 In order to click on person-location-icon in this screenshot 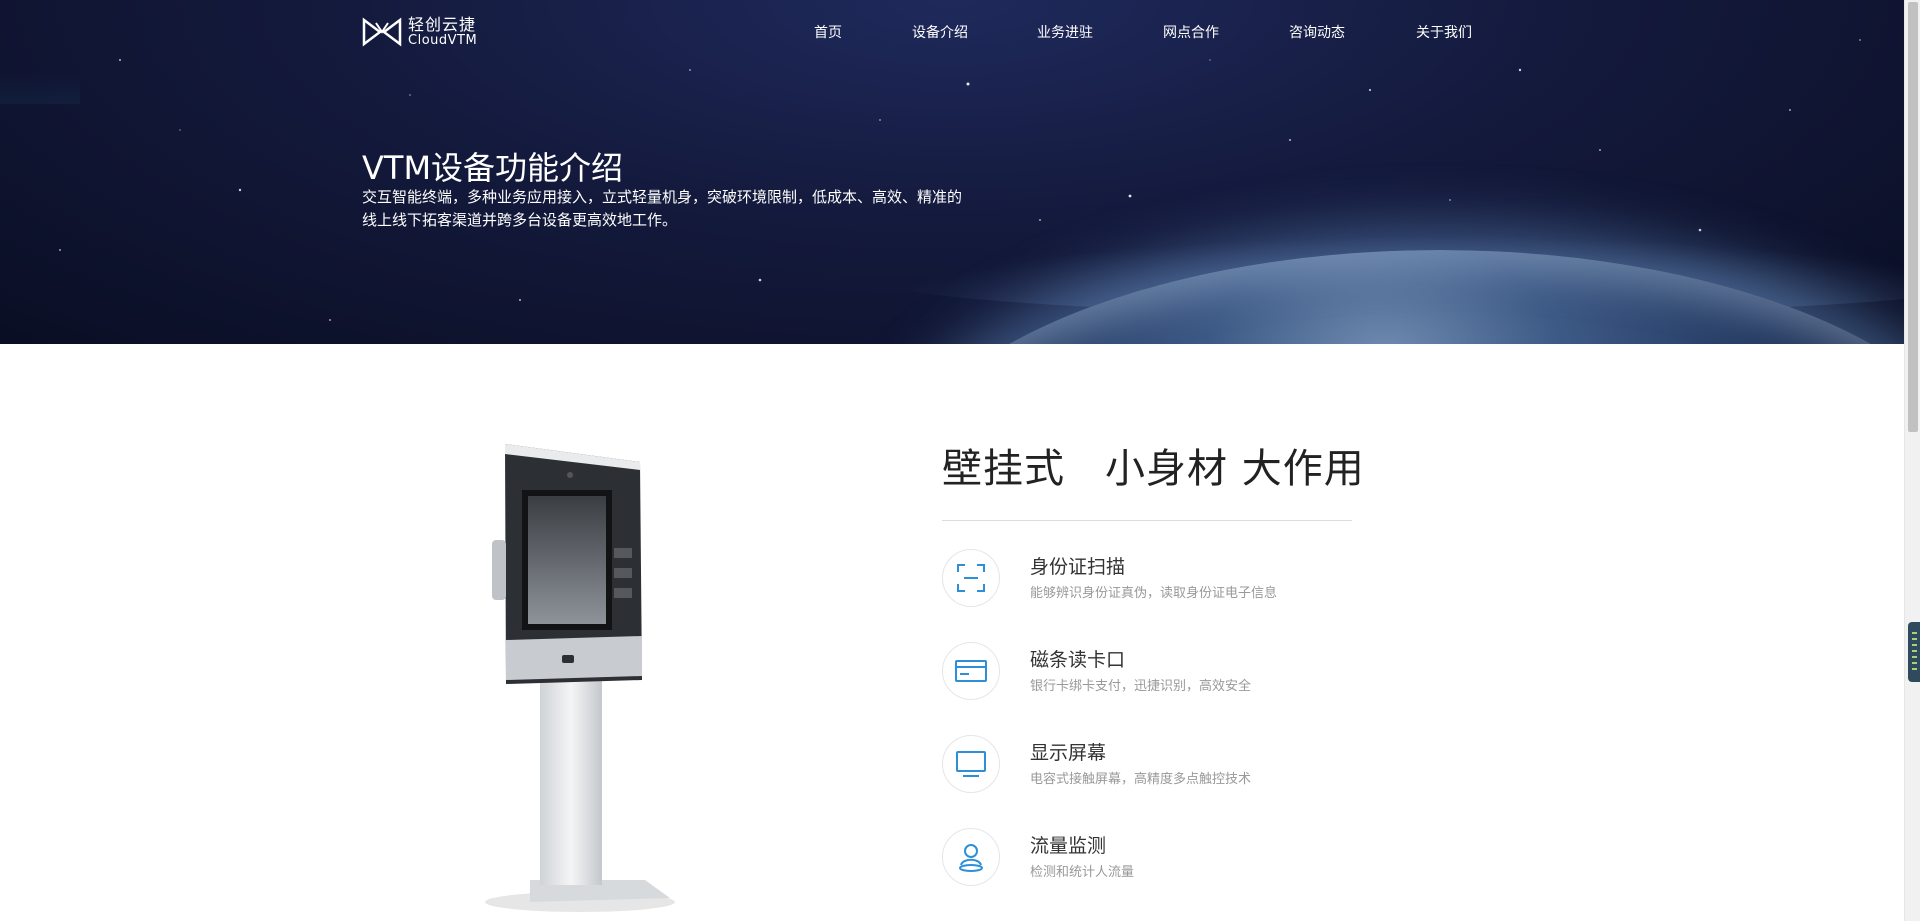, I will do `click(971, 858)`.